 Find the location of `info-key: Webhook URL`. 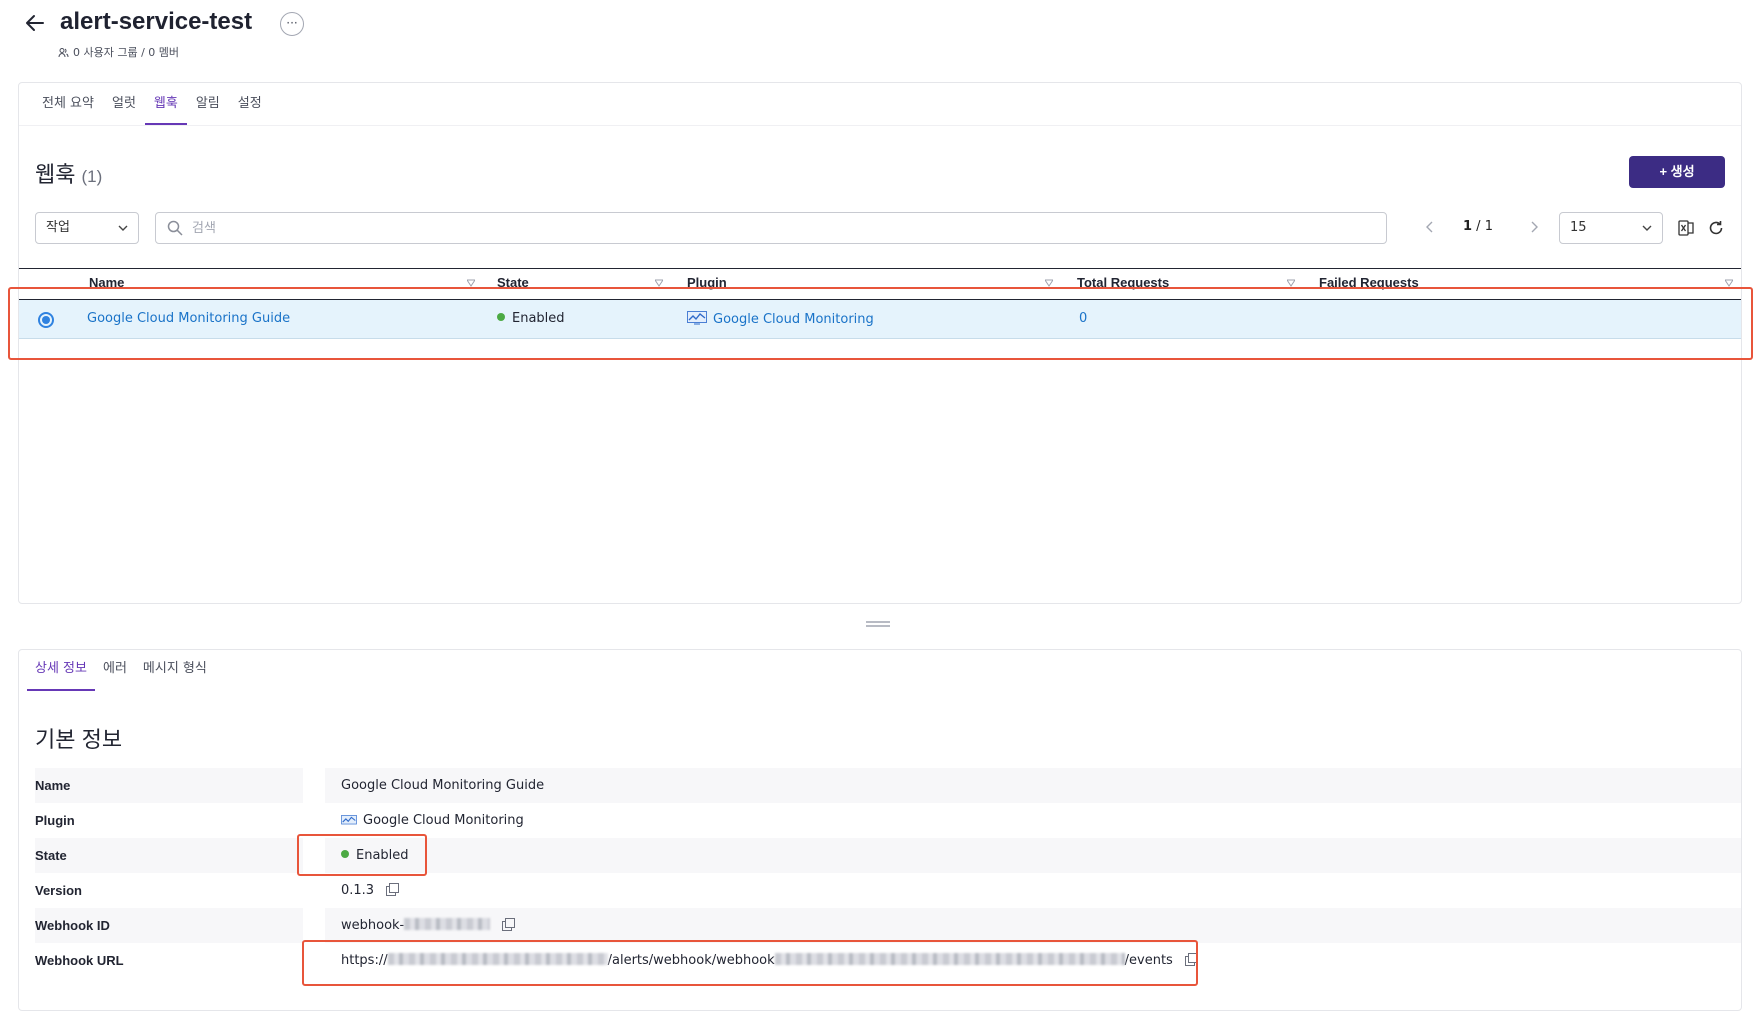

info-key: Webhook URL is located at coordinates (79, 960).